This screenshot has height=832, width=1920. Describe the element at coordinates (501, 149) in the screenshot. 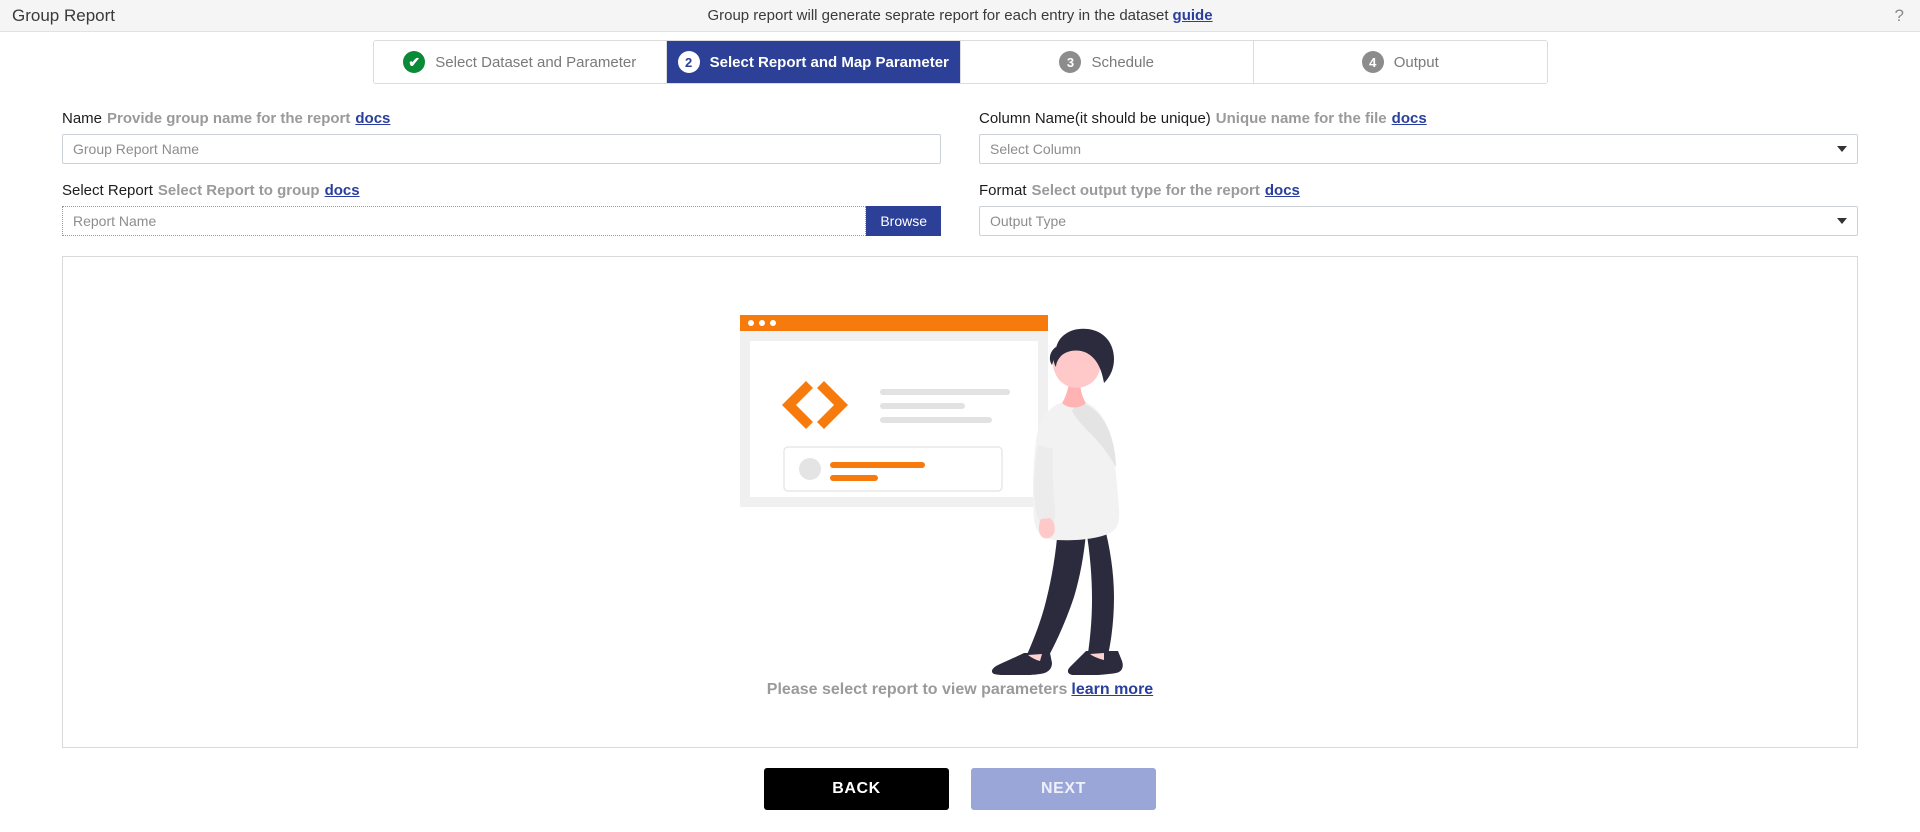

I see `group-report-name-input` at that location.